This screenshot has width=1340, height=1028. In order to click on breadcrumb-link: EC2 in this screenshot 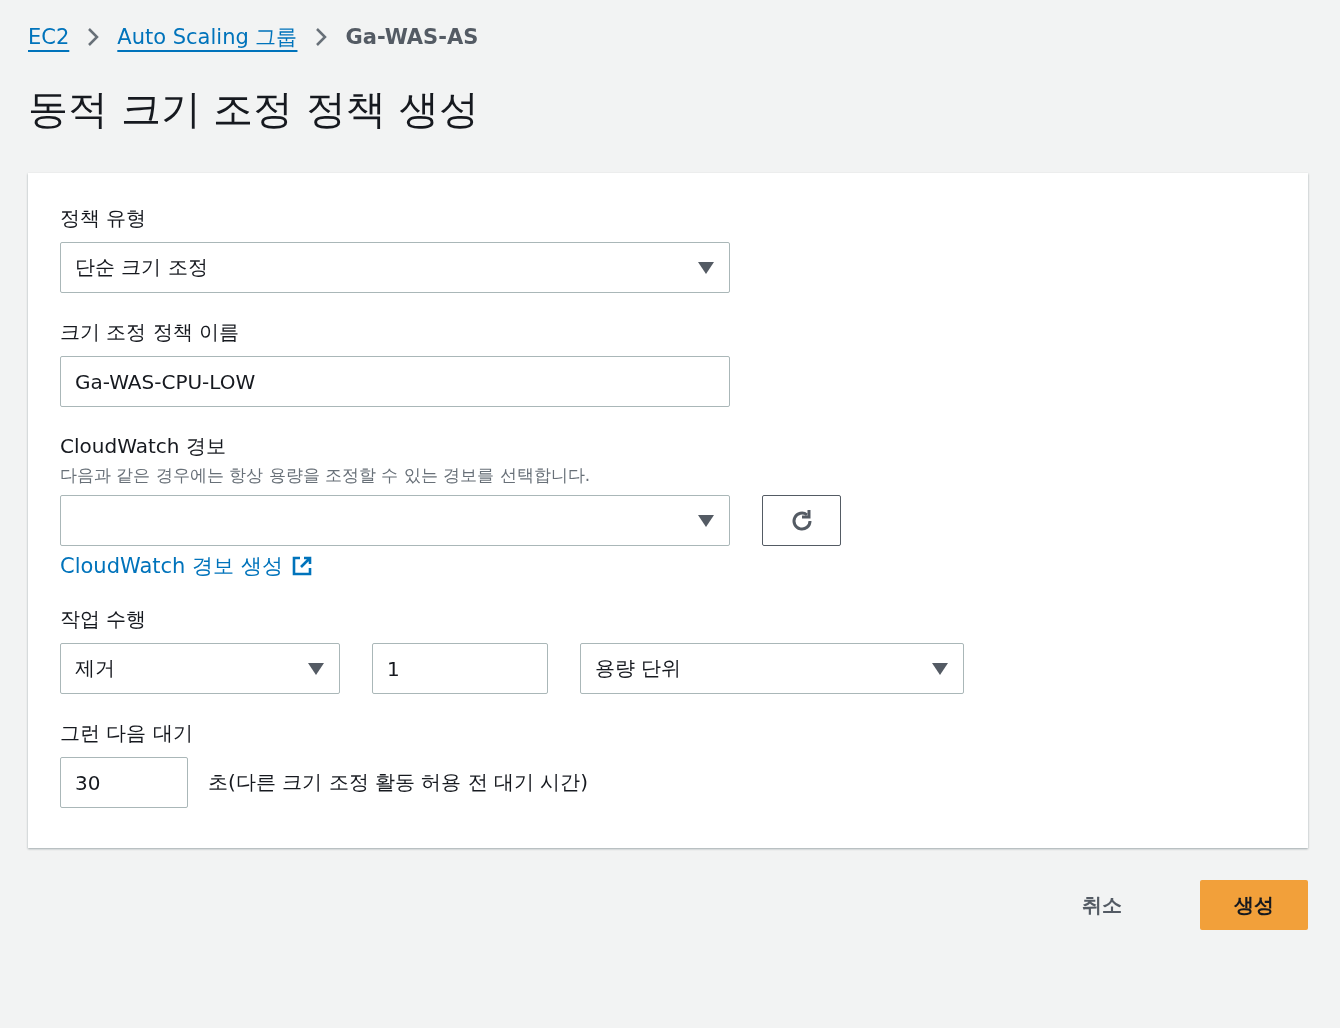, I will do `click(49, 37)`.